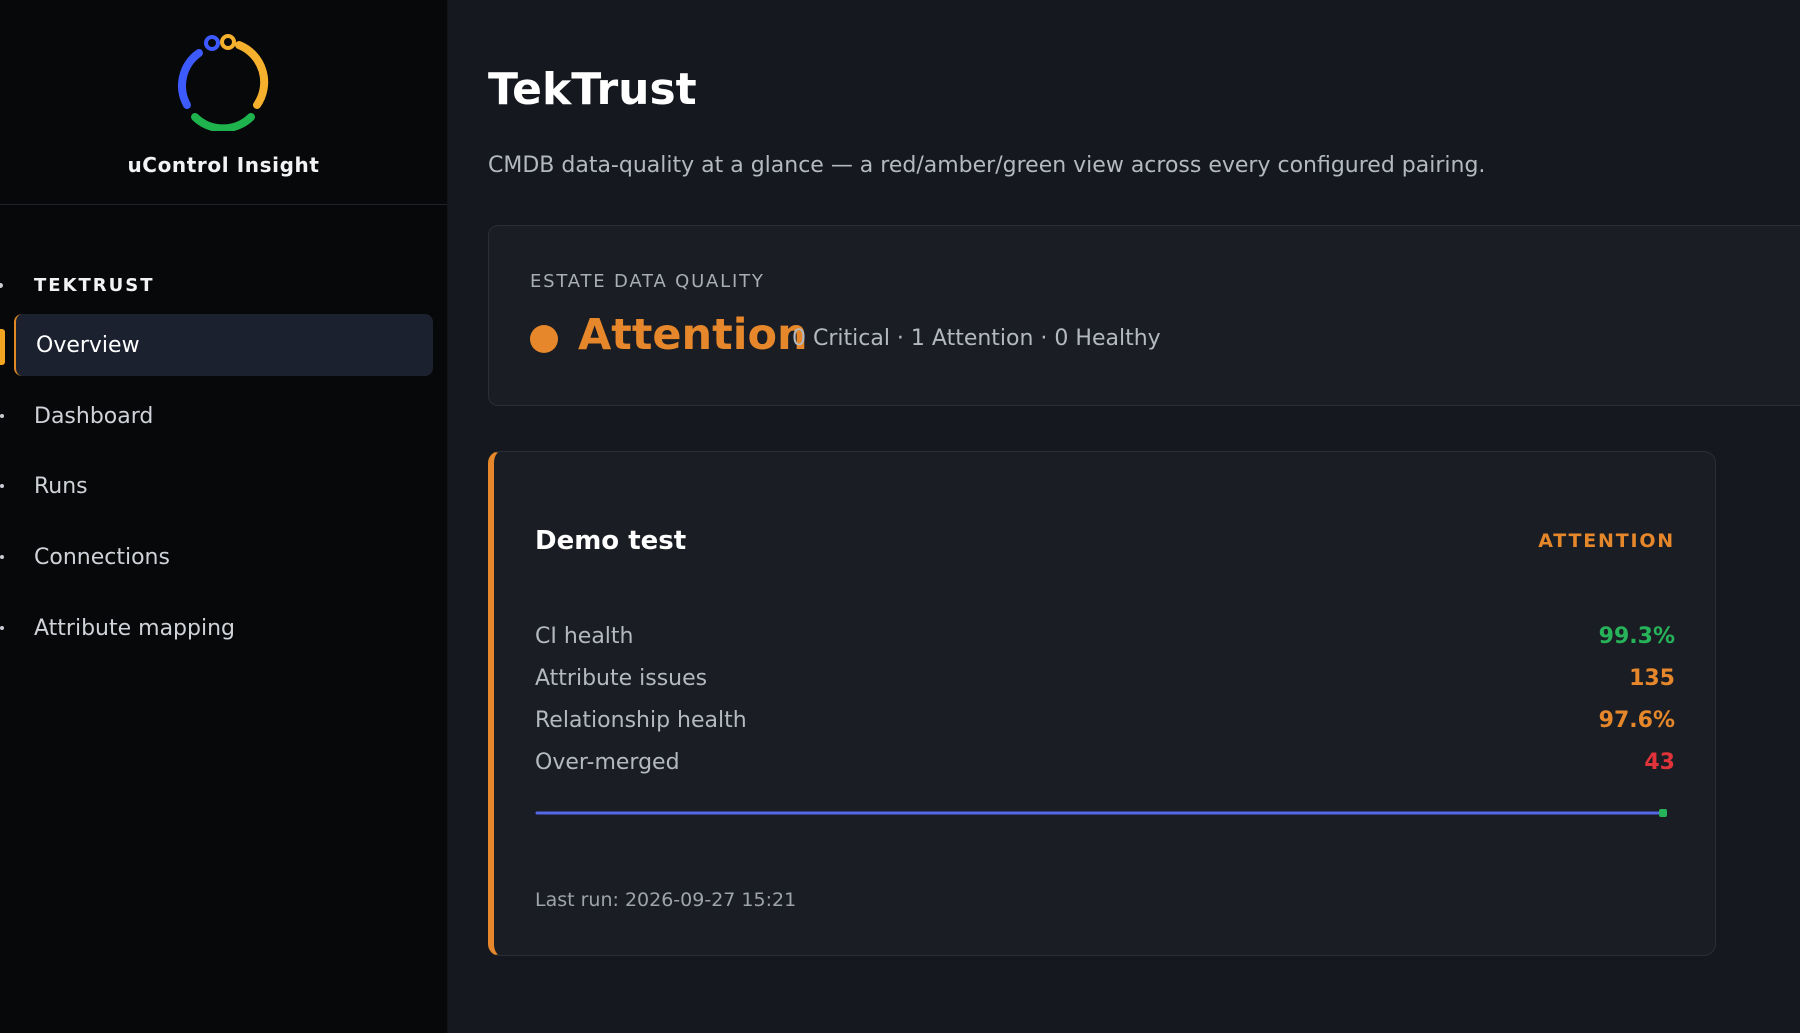  I want to click on brand-header: uControl Insight, so click(223, 102).